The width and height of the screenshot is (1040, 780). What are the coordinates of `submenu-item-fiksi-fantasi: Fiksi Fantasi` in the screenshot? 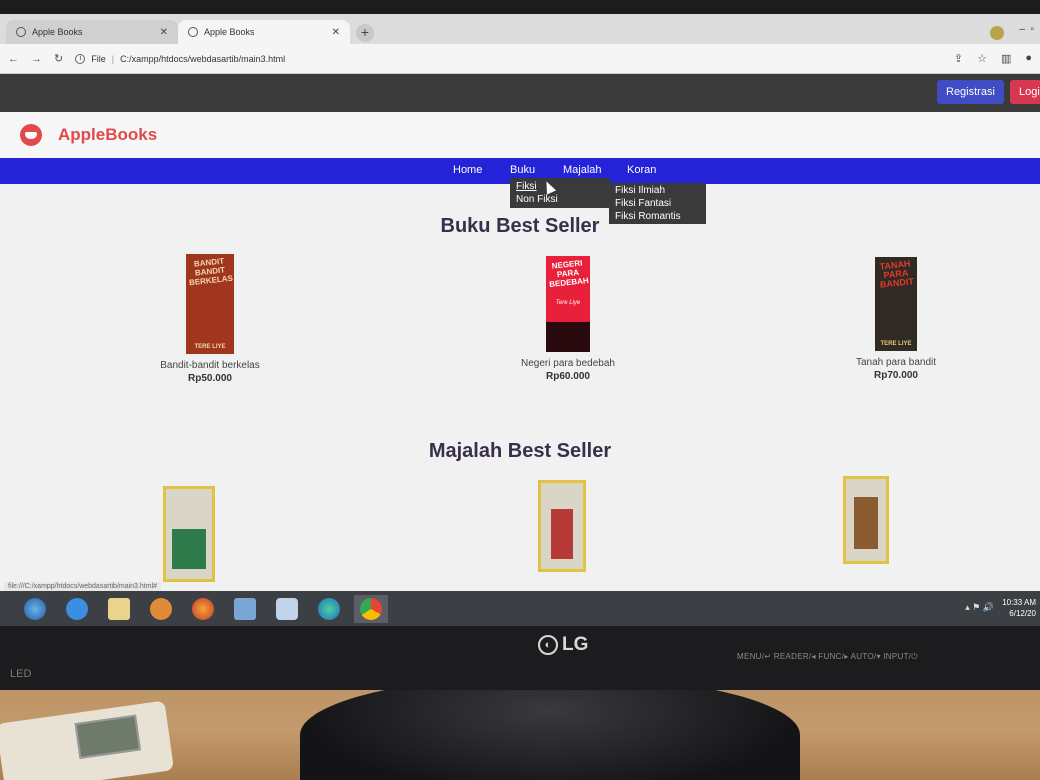 It's located at (657, 203).